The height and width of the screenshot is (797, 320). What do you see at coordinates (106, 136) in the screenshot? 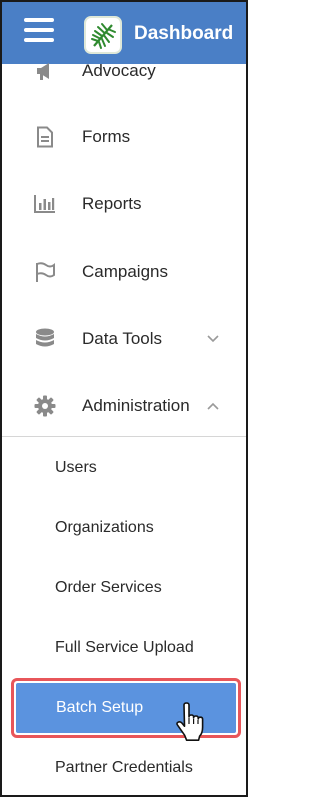
I see `nav-label-forms: Forms` at bounding box center [106, 136].